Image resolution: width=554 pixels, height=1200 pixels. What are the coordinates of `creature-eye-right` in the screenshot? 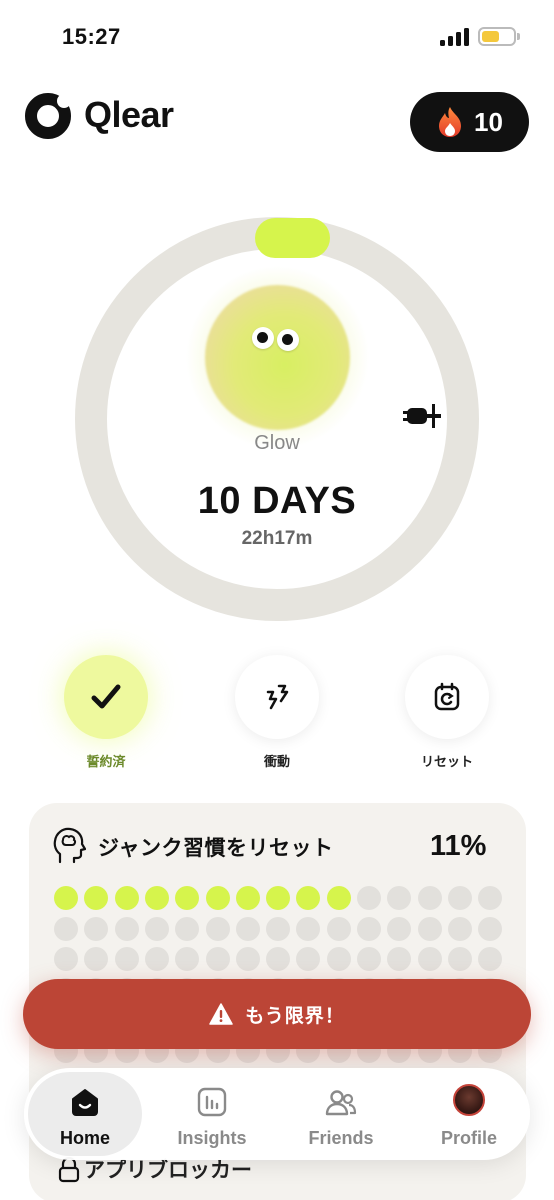 It's located at (288, 340).